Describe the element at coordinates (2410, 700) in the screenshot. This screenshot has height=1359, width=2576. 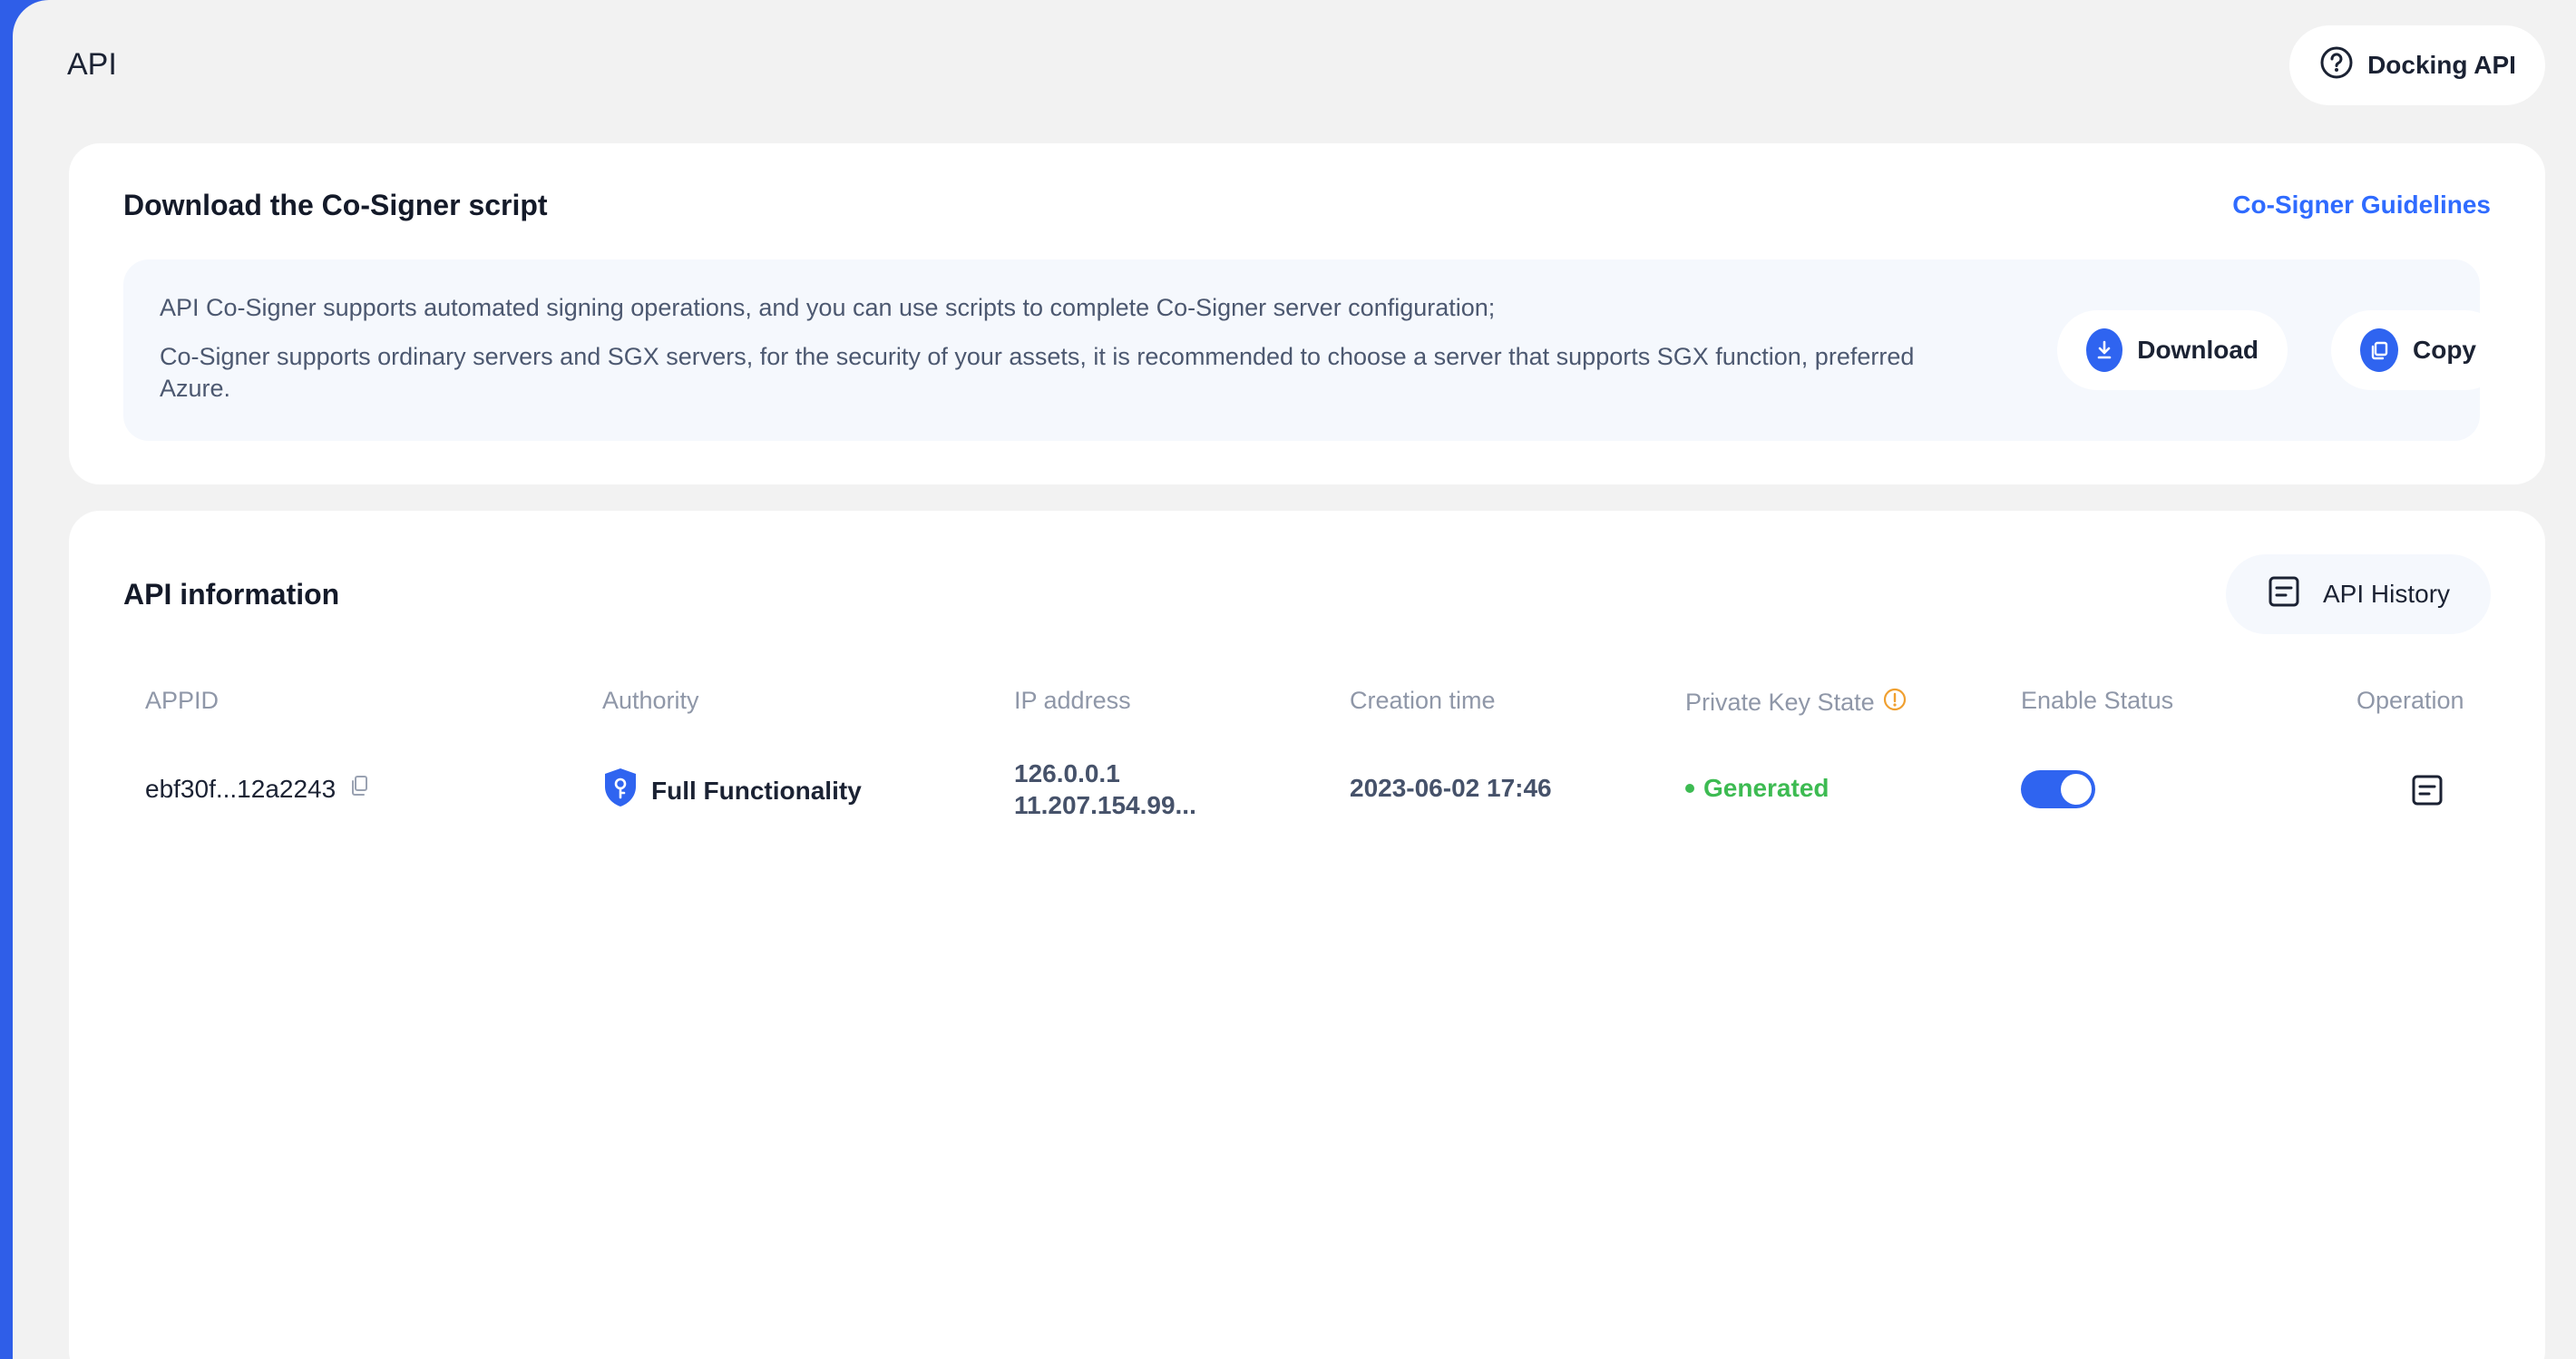
I see `column-header-operation: Operation` at that location.